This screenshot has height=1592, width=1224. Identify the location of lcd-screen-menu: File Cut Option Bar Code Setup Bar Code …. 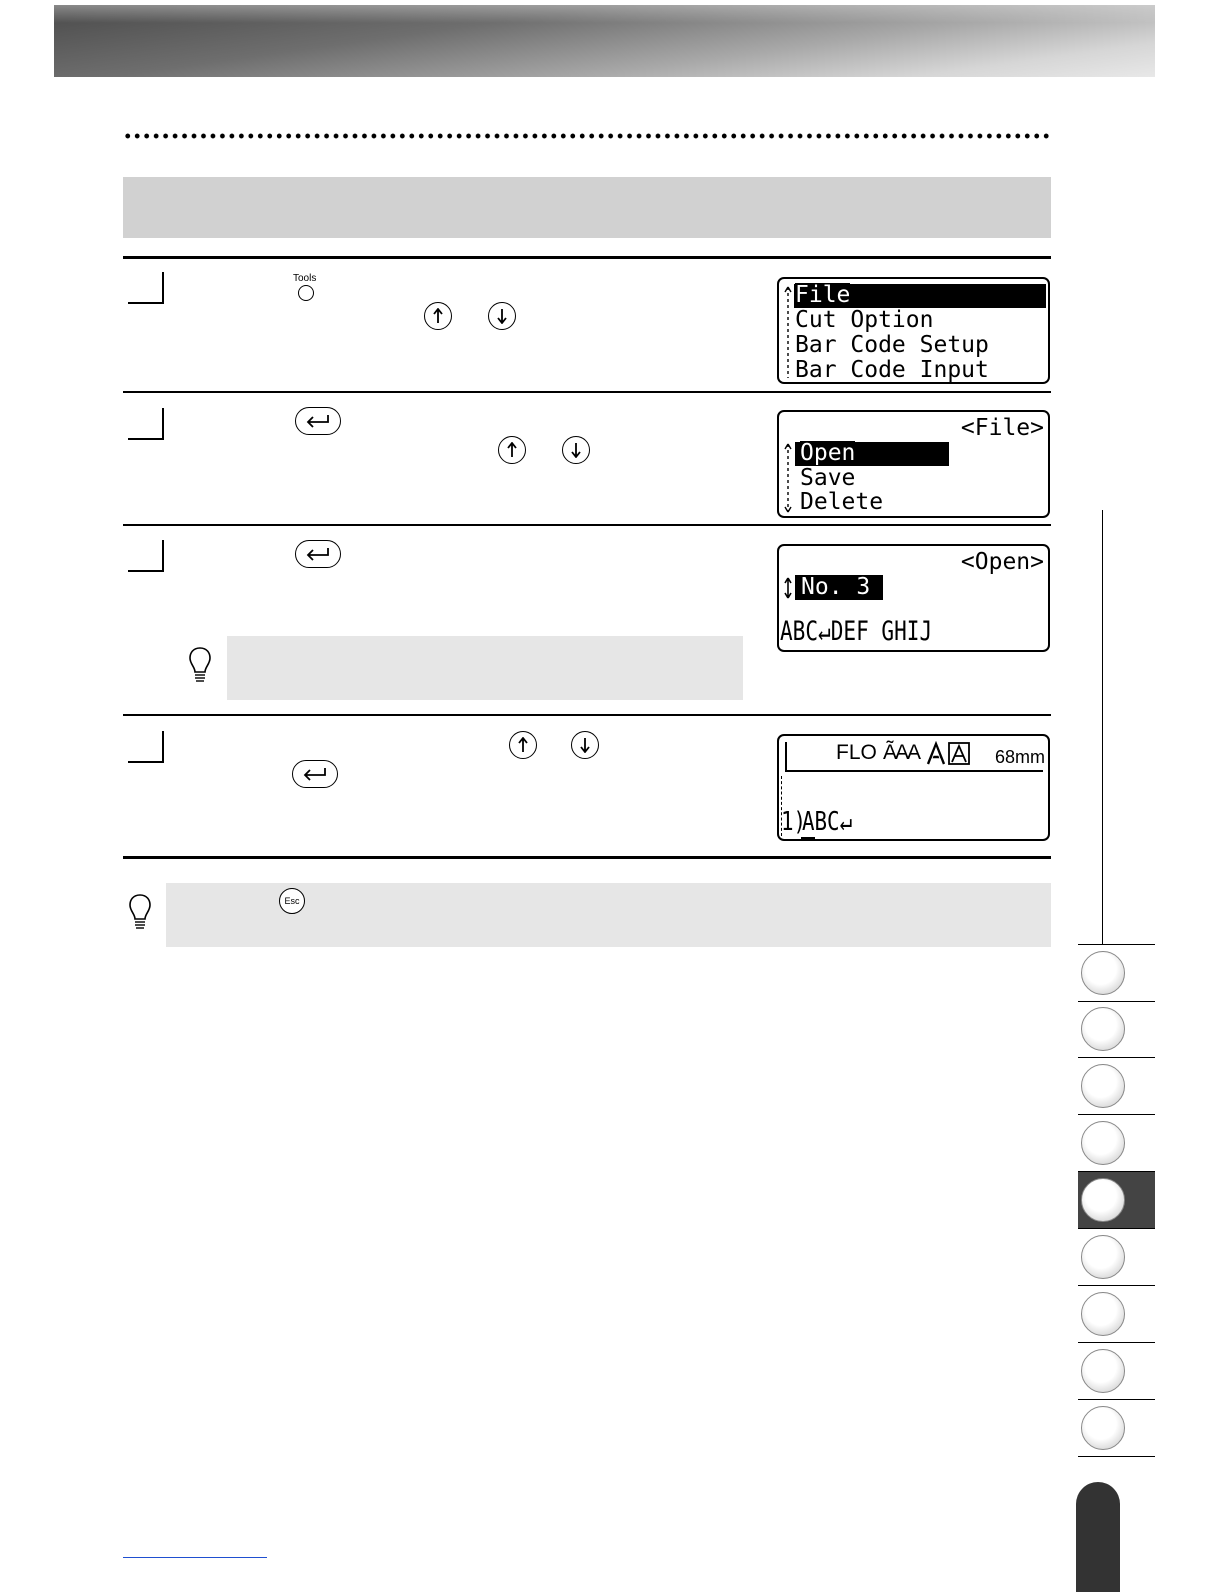
(913, 330).